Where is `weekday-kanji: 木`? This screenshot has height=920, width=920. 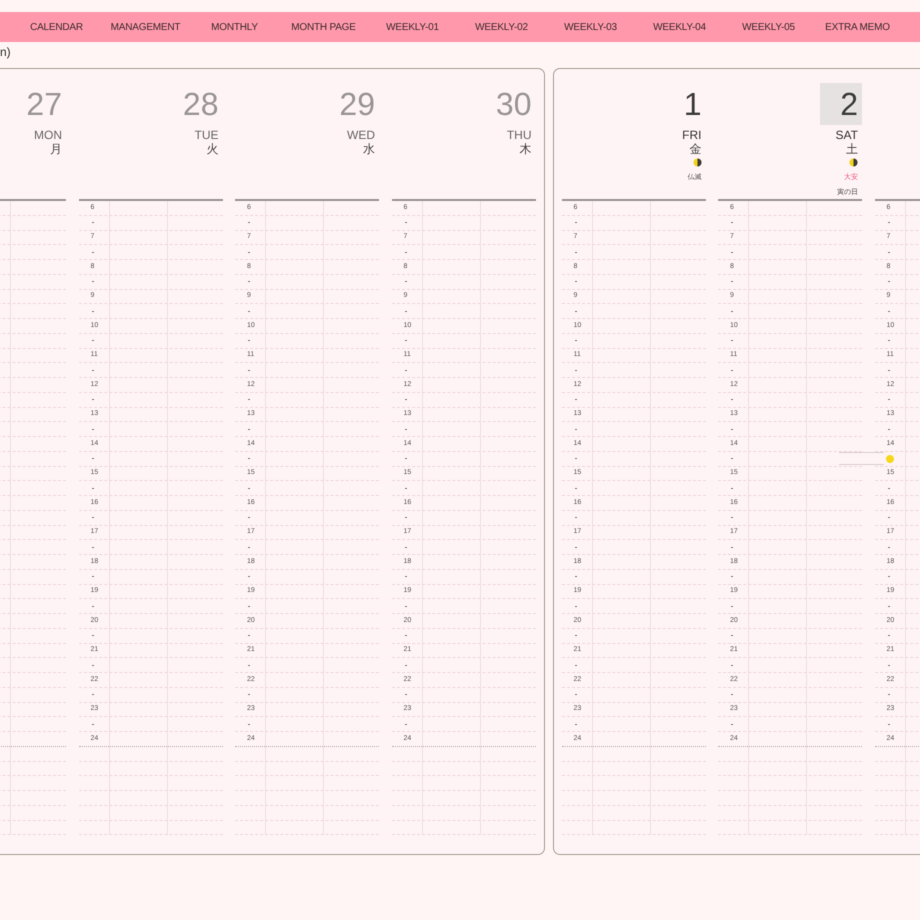
weekday-kanji: 木 is located at coordinates (526, 149).